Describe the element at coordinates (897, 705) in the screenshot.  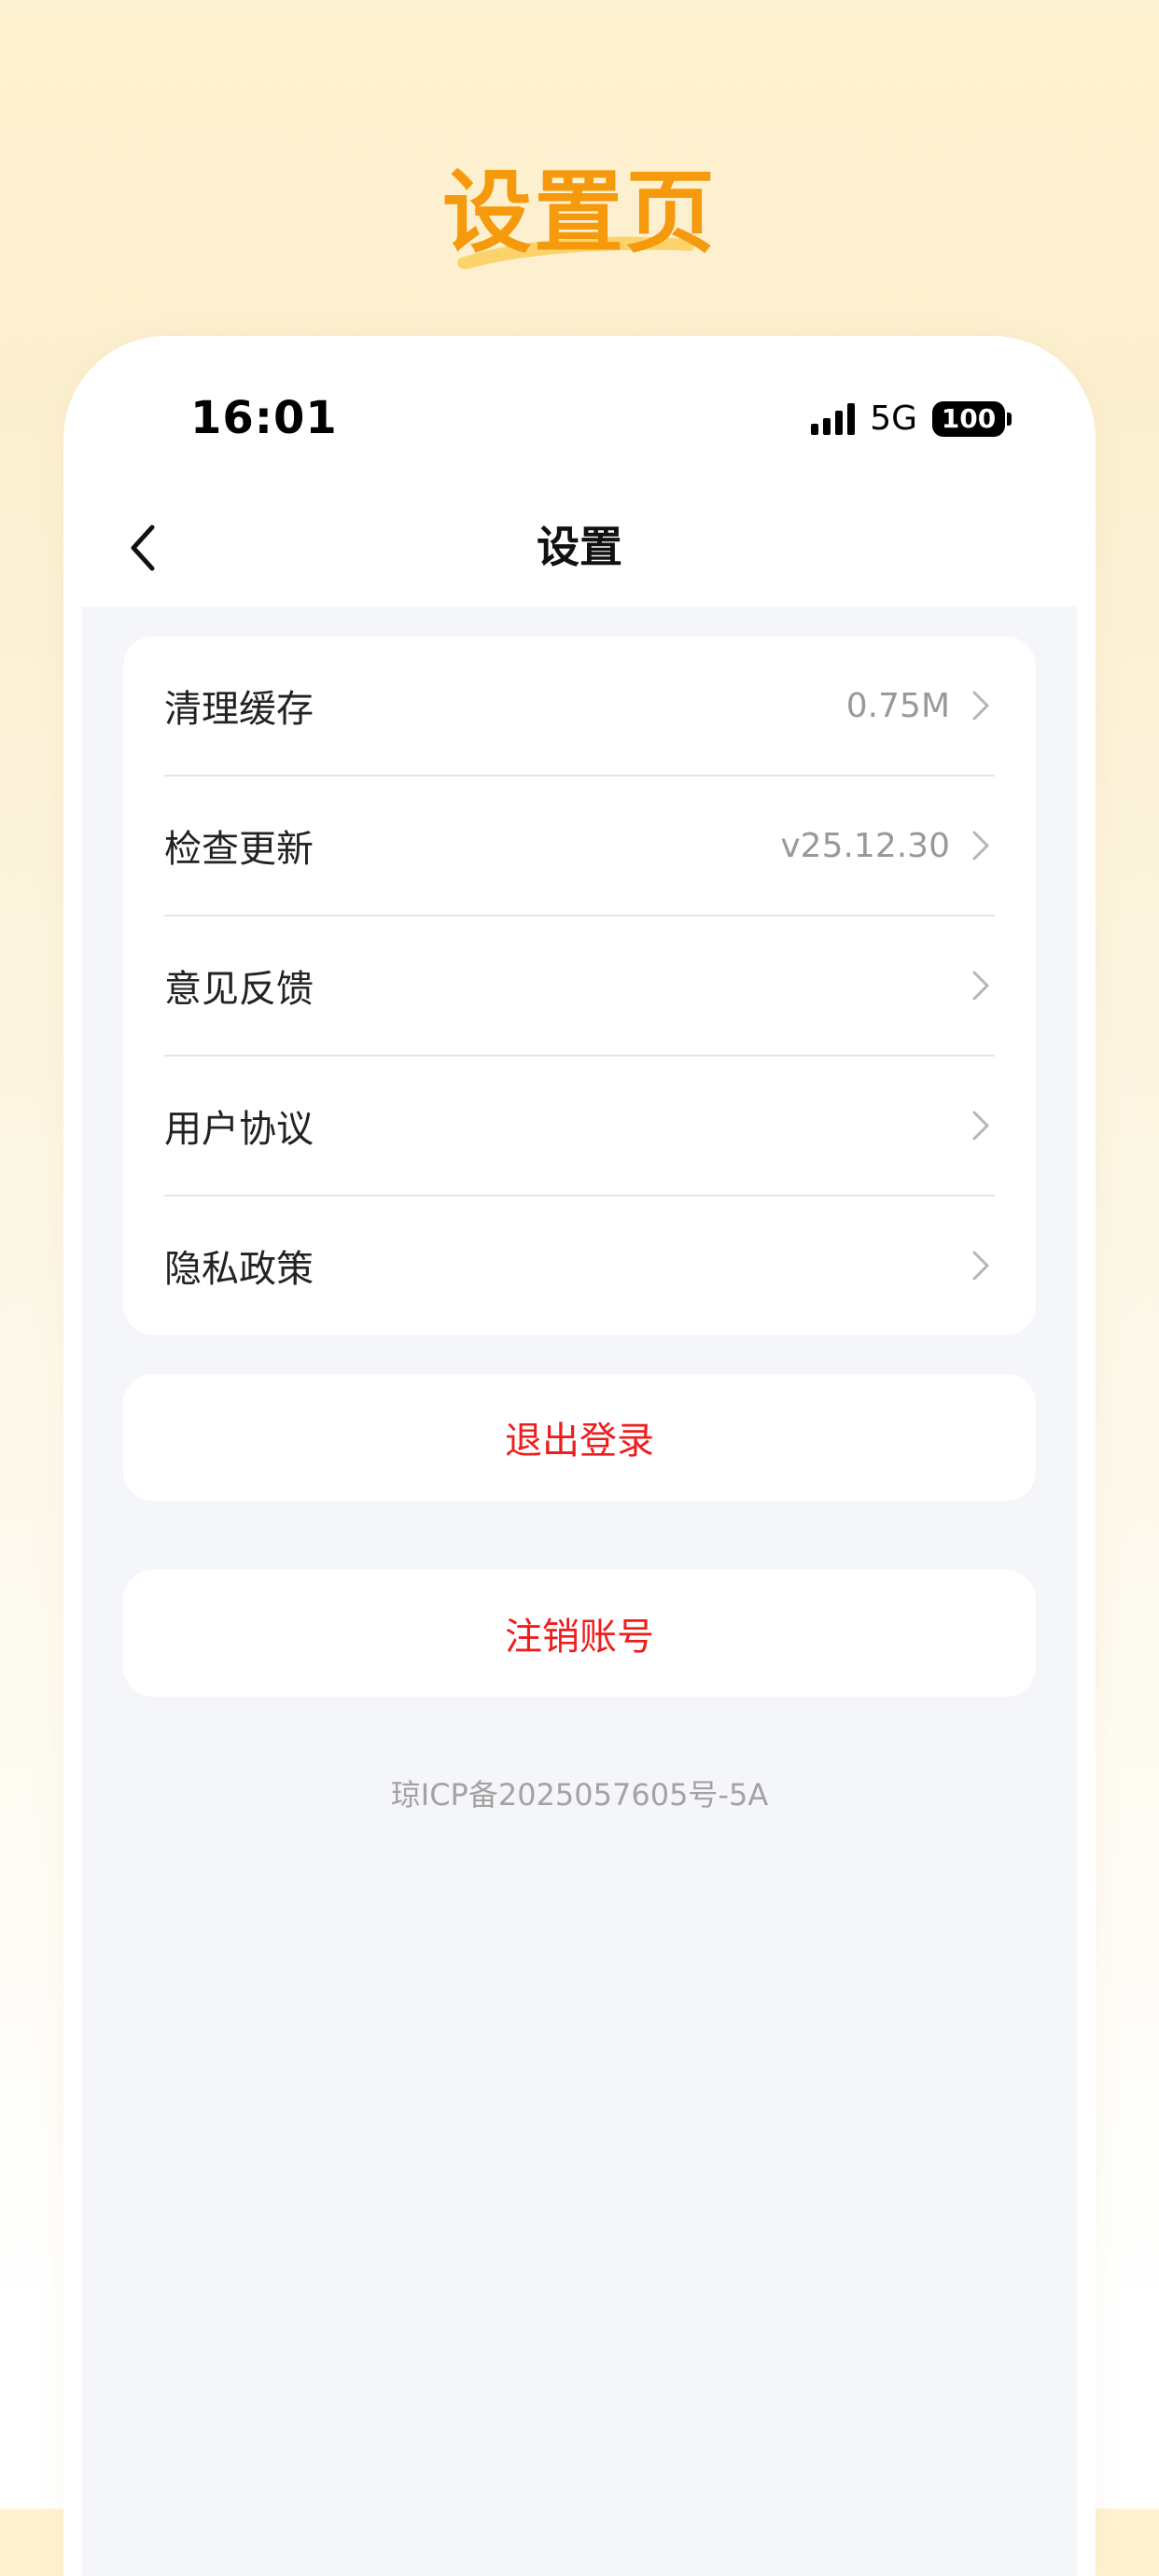
I see `cache-size-value: 0.75M` at that location.